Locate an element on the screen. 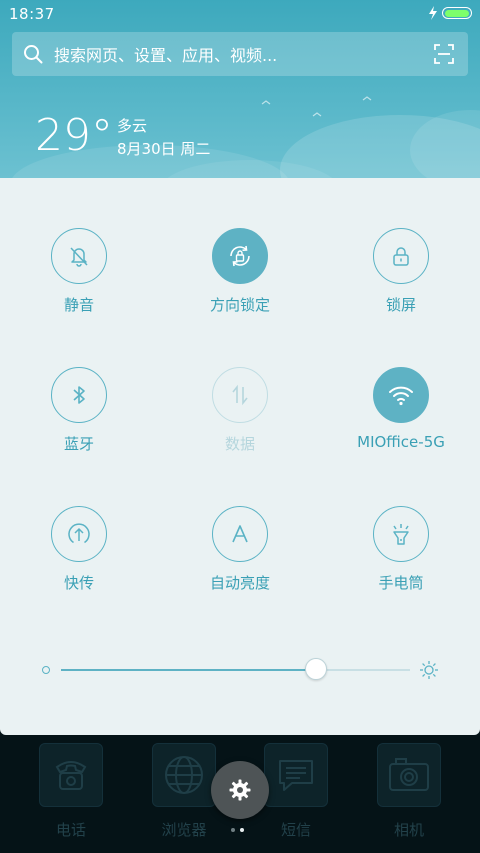 The width and height of the screenshot is (480, 853). bluetooth-icon is located at coordinates (79, 395).